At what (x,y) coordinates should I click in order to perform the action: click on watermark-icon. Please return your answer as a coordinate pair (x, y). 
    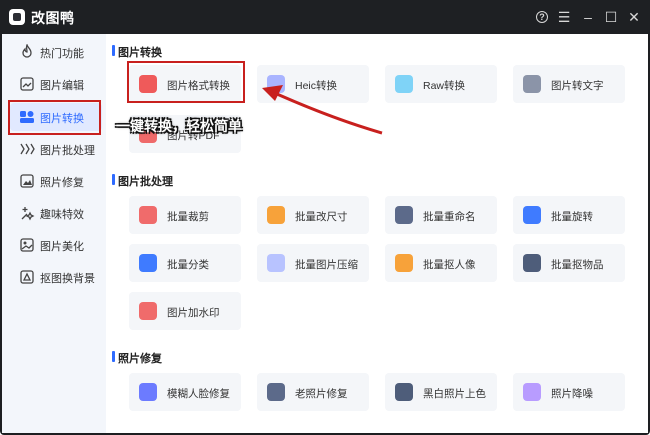
    Looking at the image, I should click on (148, 311).